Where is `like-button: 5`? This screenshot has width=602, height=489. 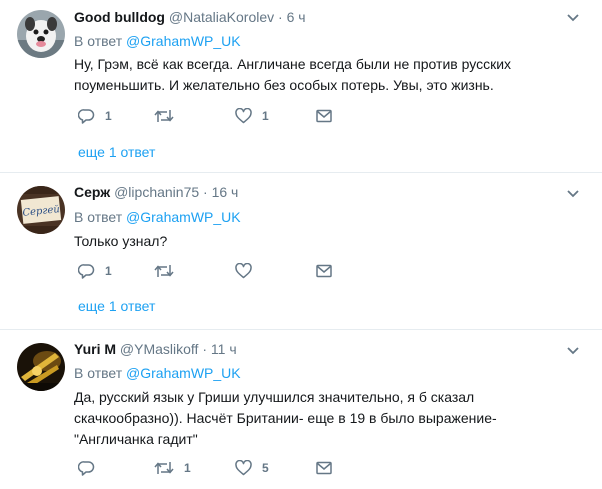
like-button: 5 is located at coordinates (252, 468).